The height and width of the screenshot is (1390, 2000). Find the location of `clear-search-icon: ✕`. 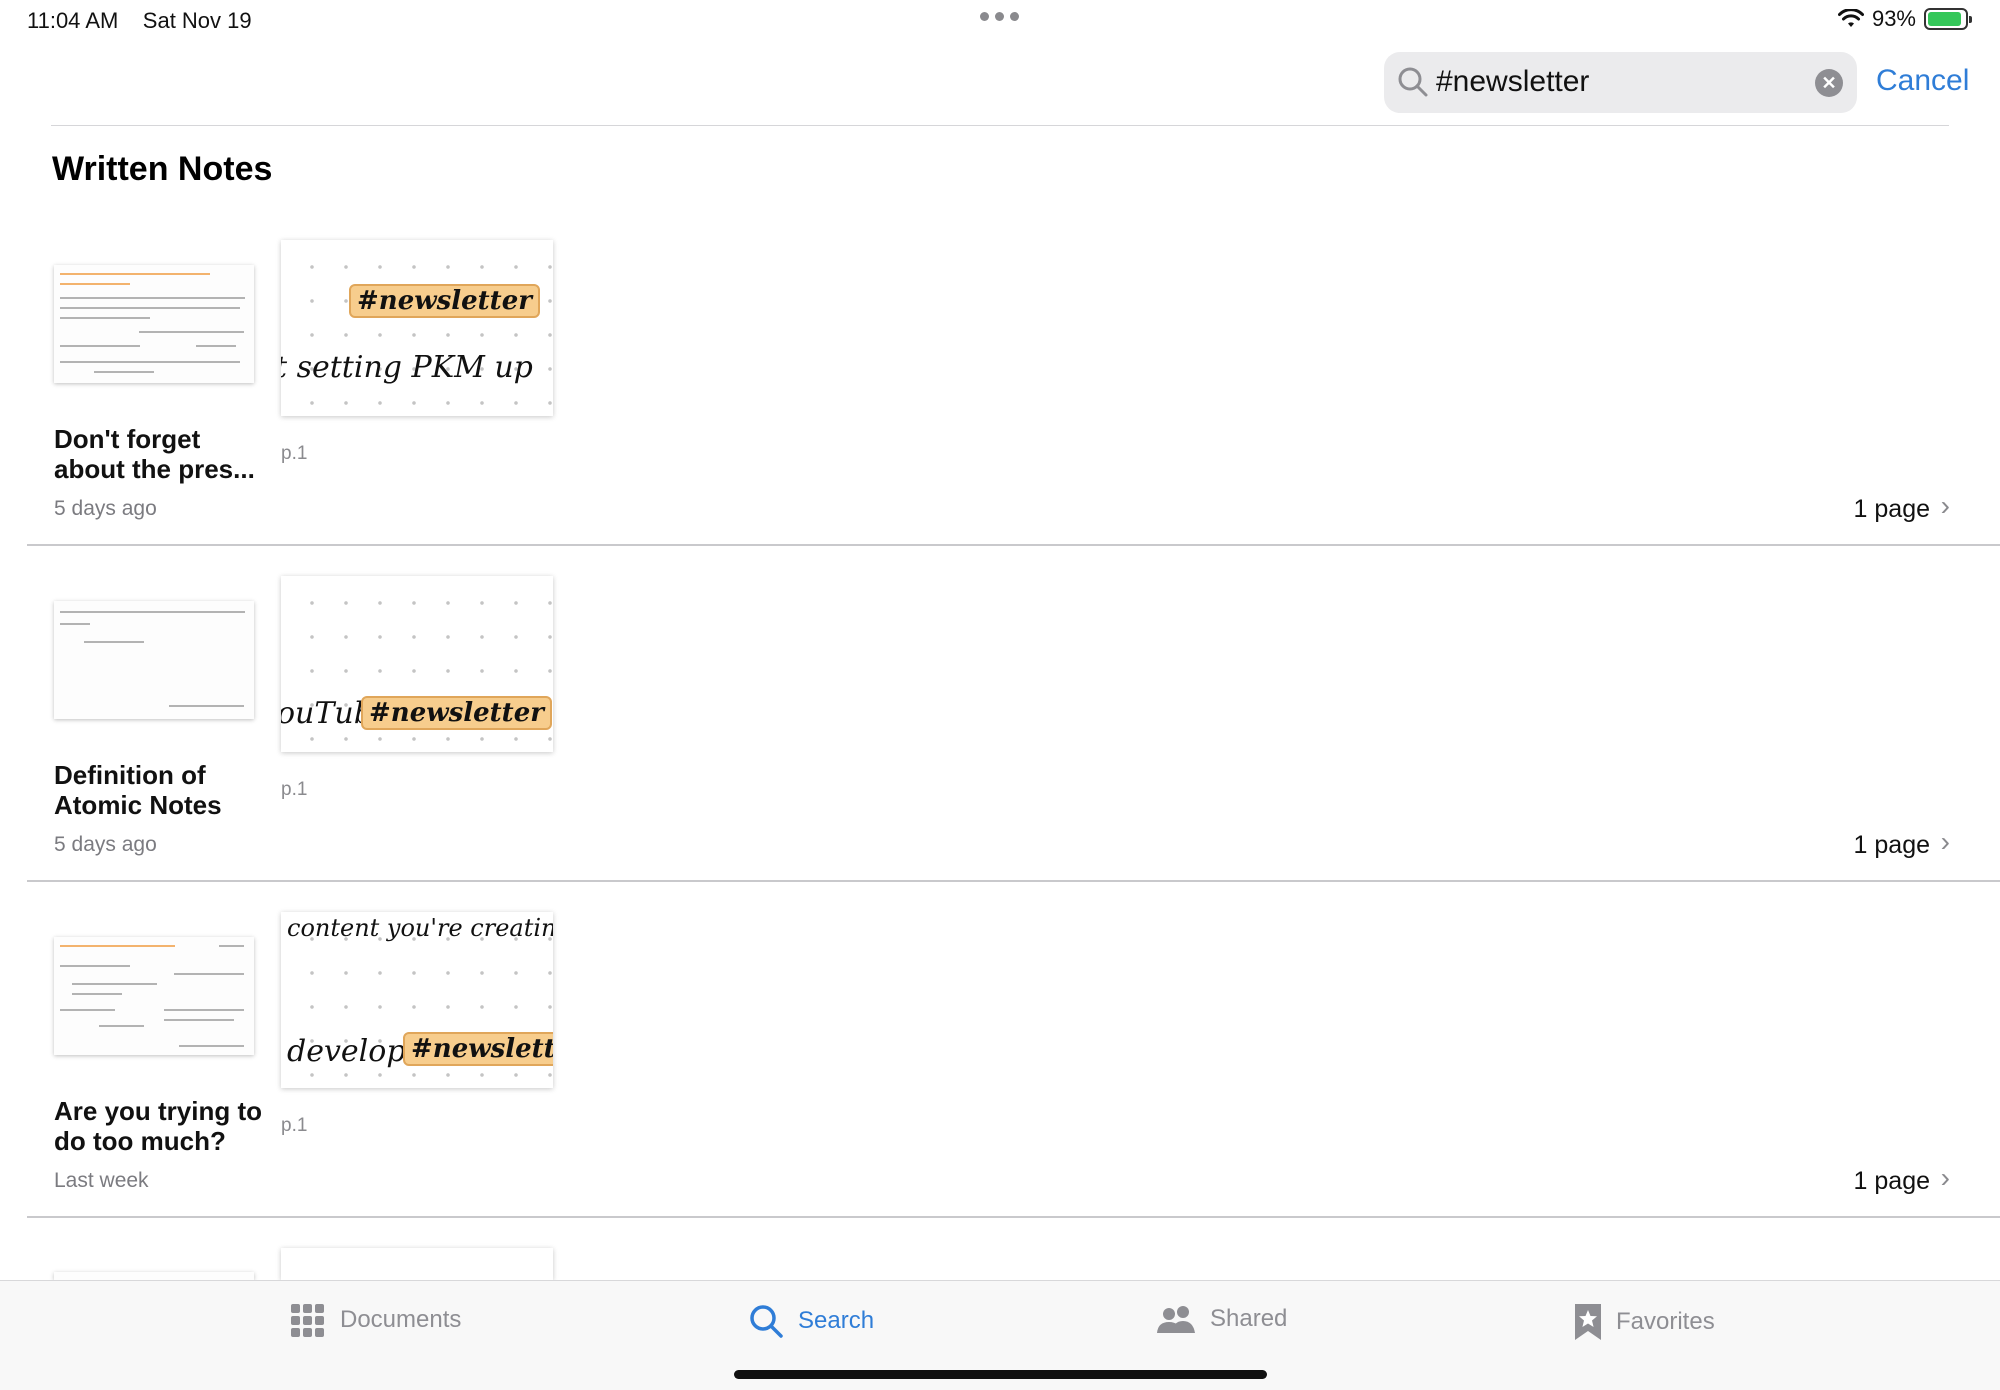

clear-search-icon: ✕ is located at coordinates (1829, 83).